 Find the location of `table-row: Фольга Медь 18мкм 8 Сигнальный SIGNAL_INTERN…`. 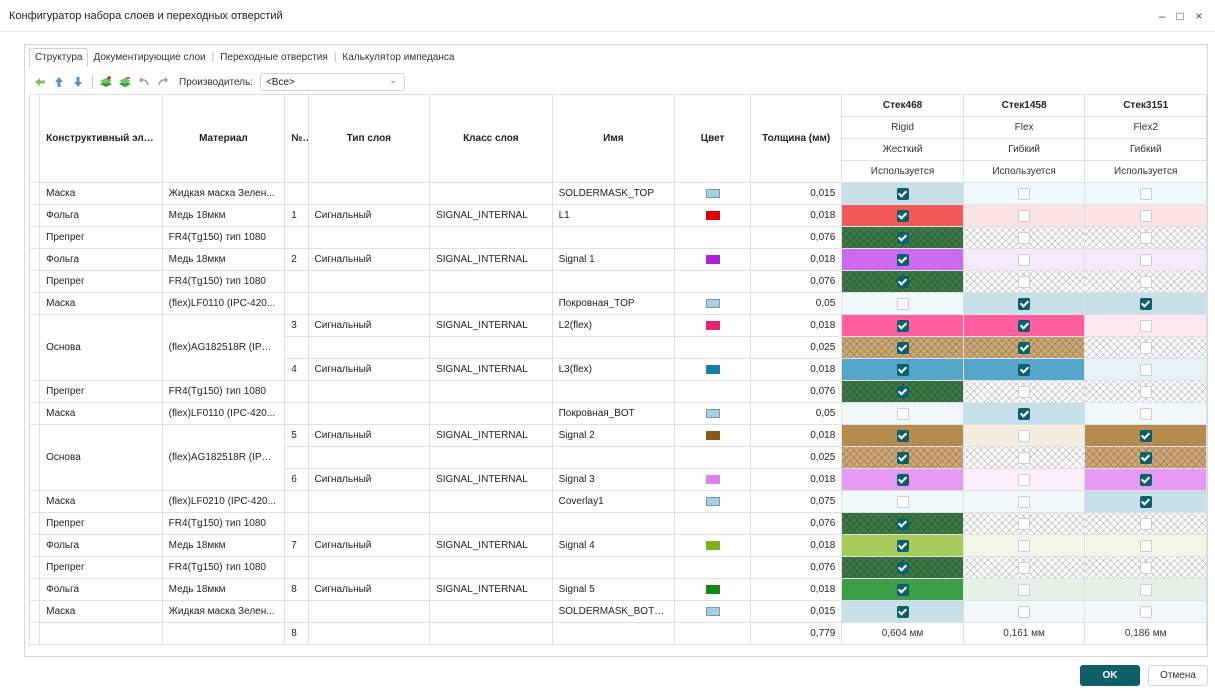

table-row: Фольга Медь 18мкм 8 Сигнальный SIGNAL_INTERN… is located at coordinates (617, 589).